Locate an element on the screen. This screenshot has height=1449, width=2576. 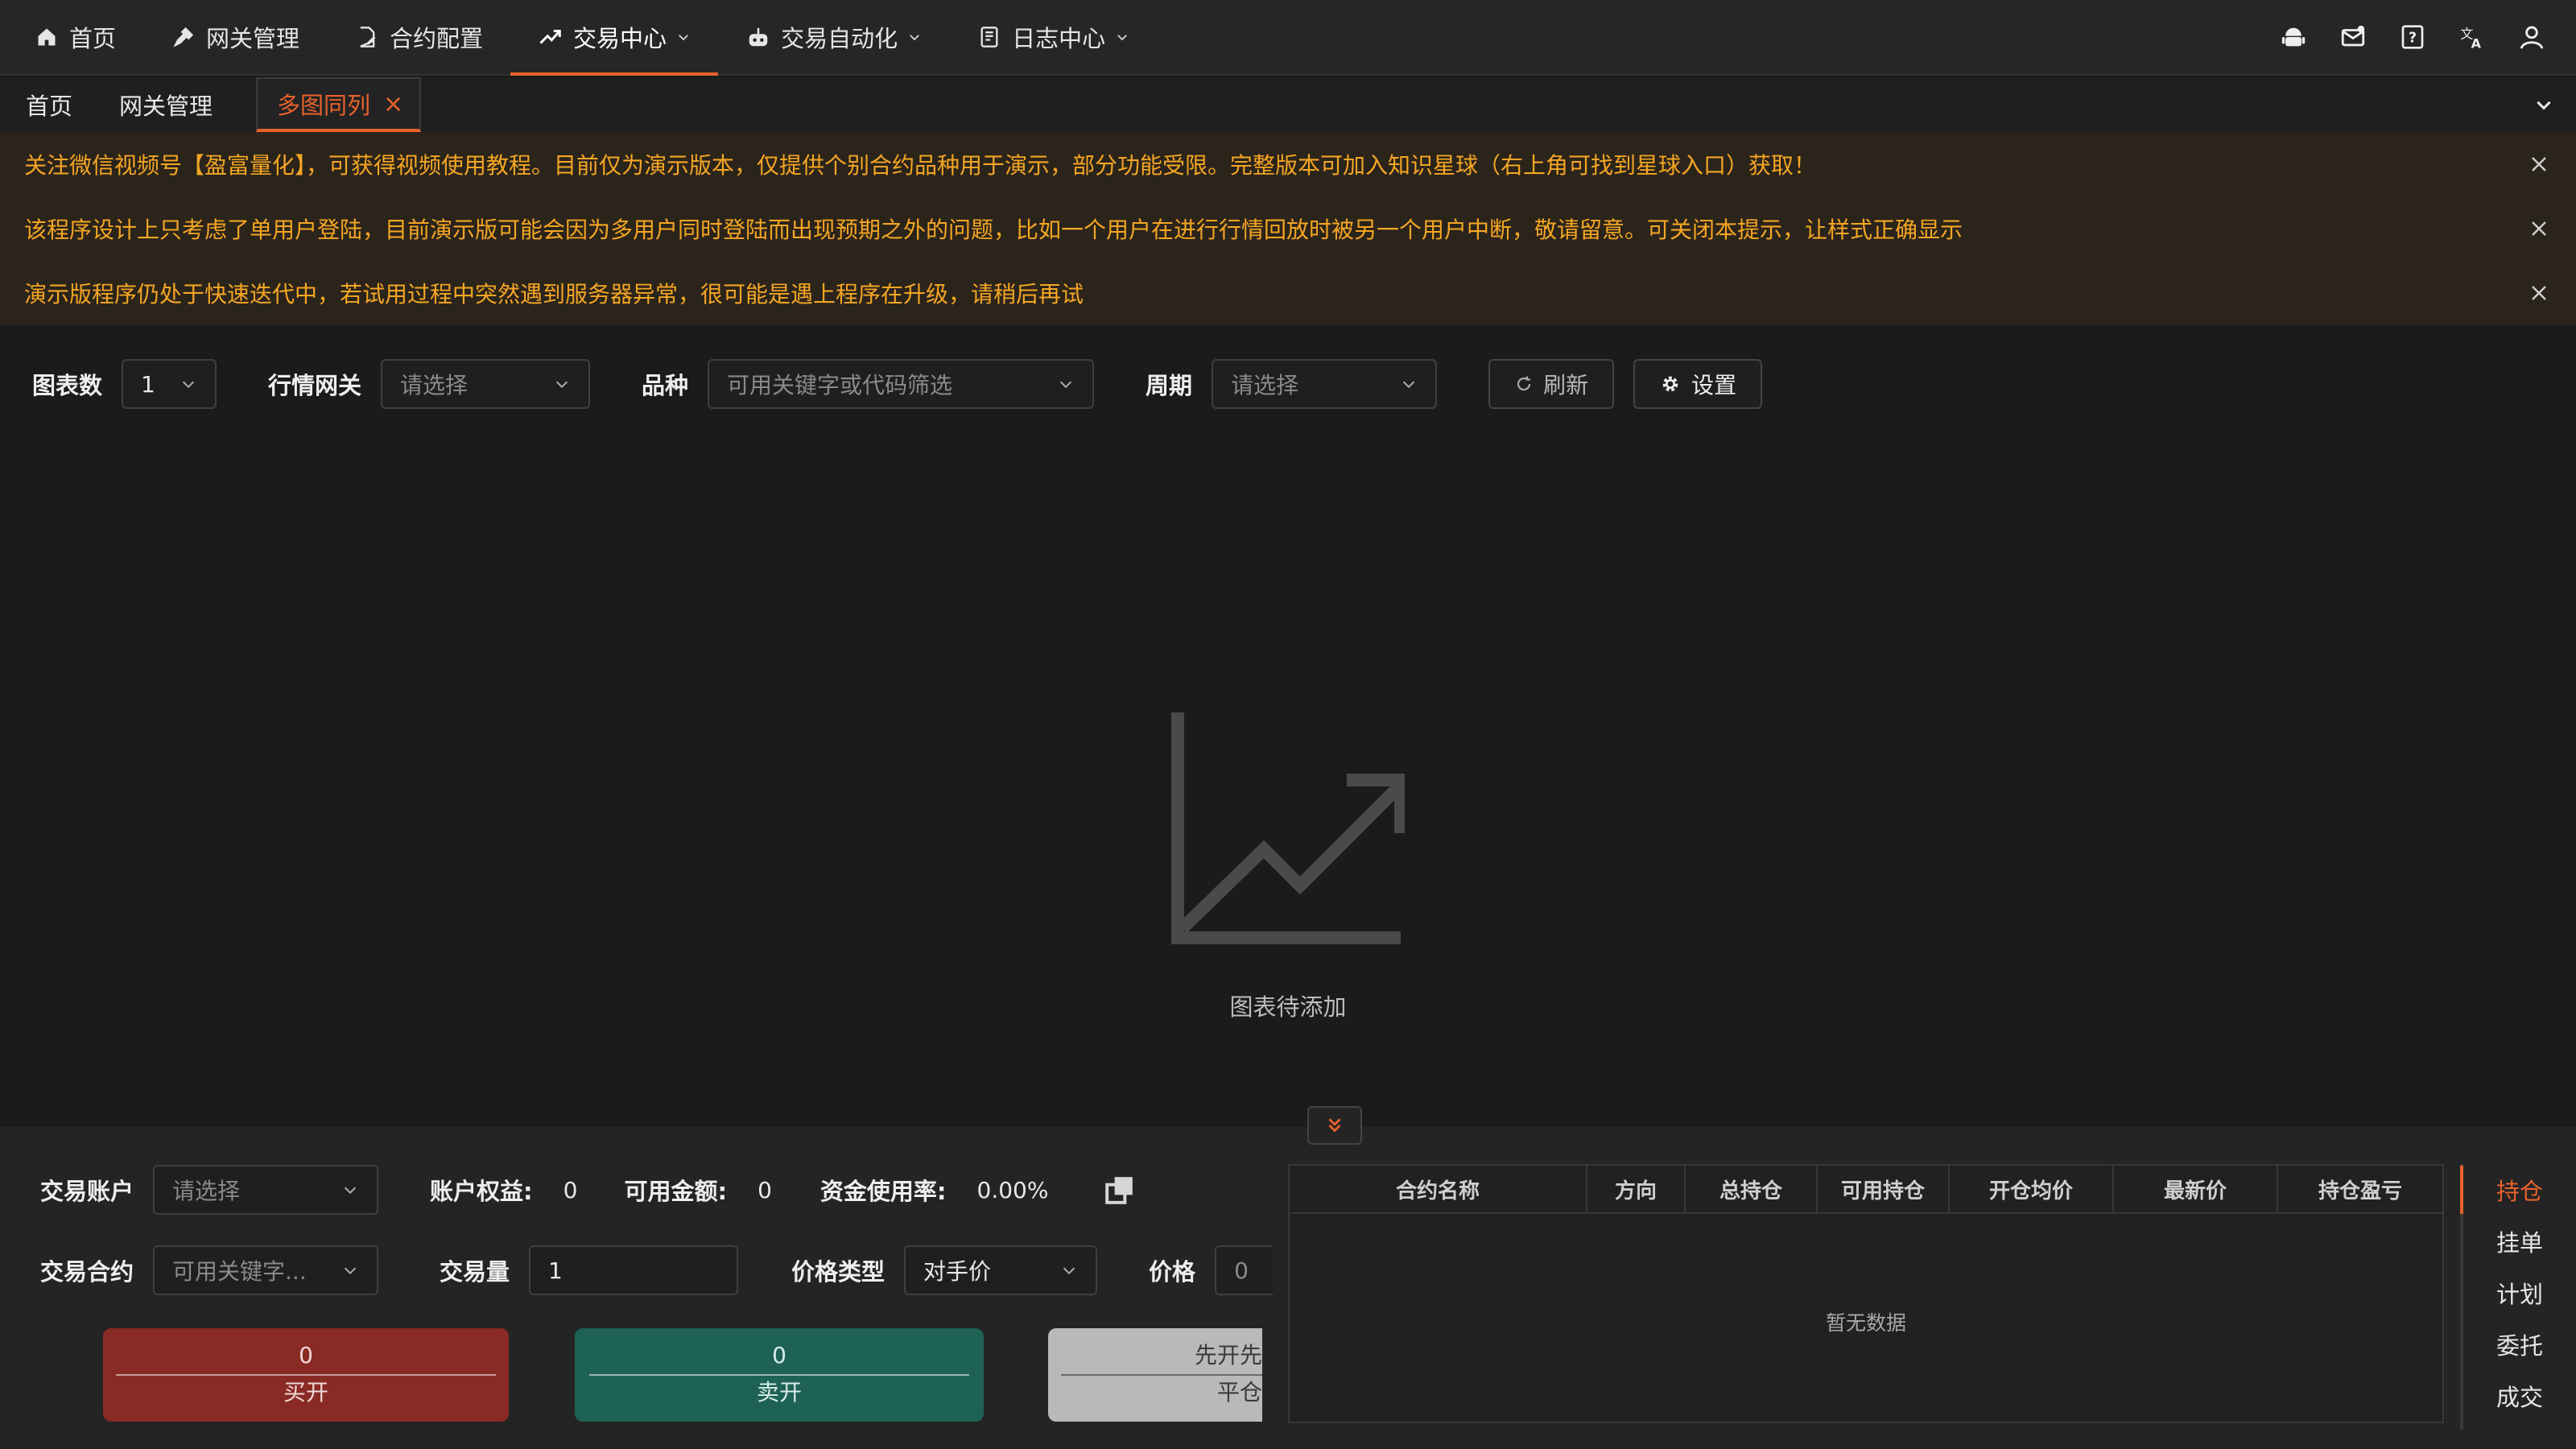
buy-open-count: 0 is located at coordinates (306, 1358).